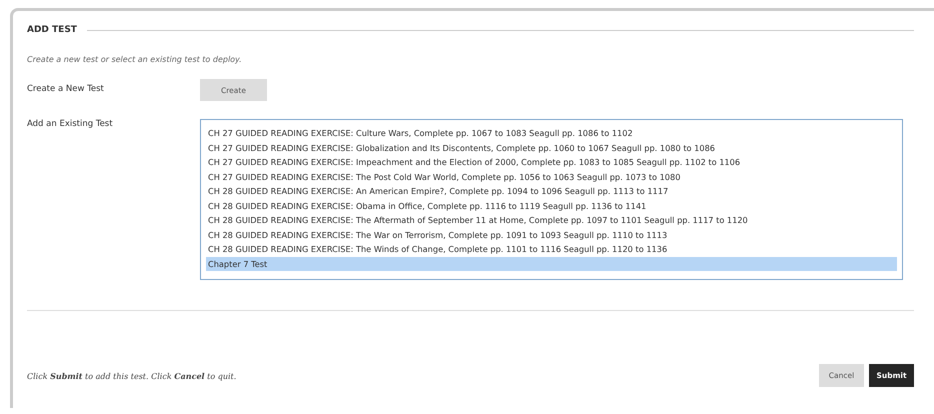 This screenshot has height=414, width=934. Describe the element at coordinates (66, 88) in the screenshot. I see `create-label: Create a New Test` at that location.